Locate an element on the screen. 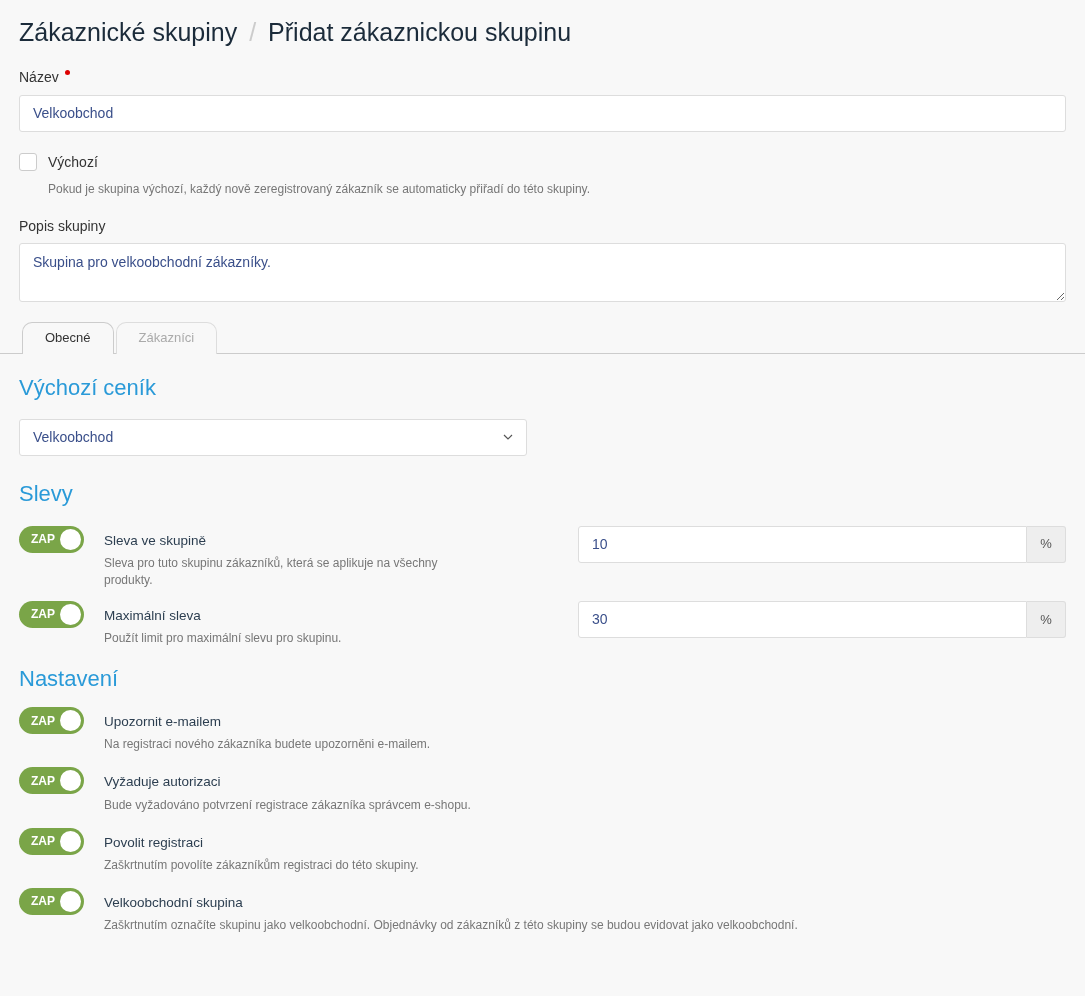  option-title: Povolit registraci is located at coordinates (154, 842).